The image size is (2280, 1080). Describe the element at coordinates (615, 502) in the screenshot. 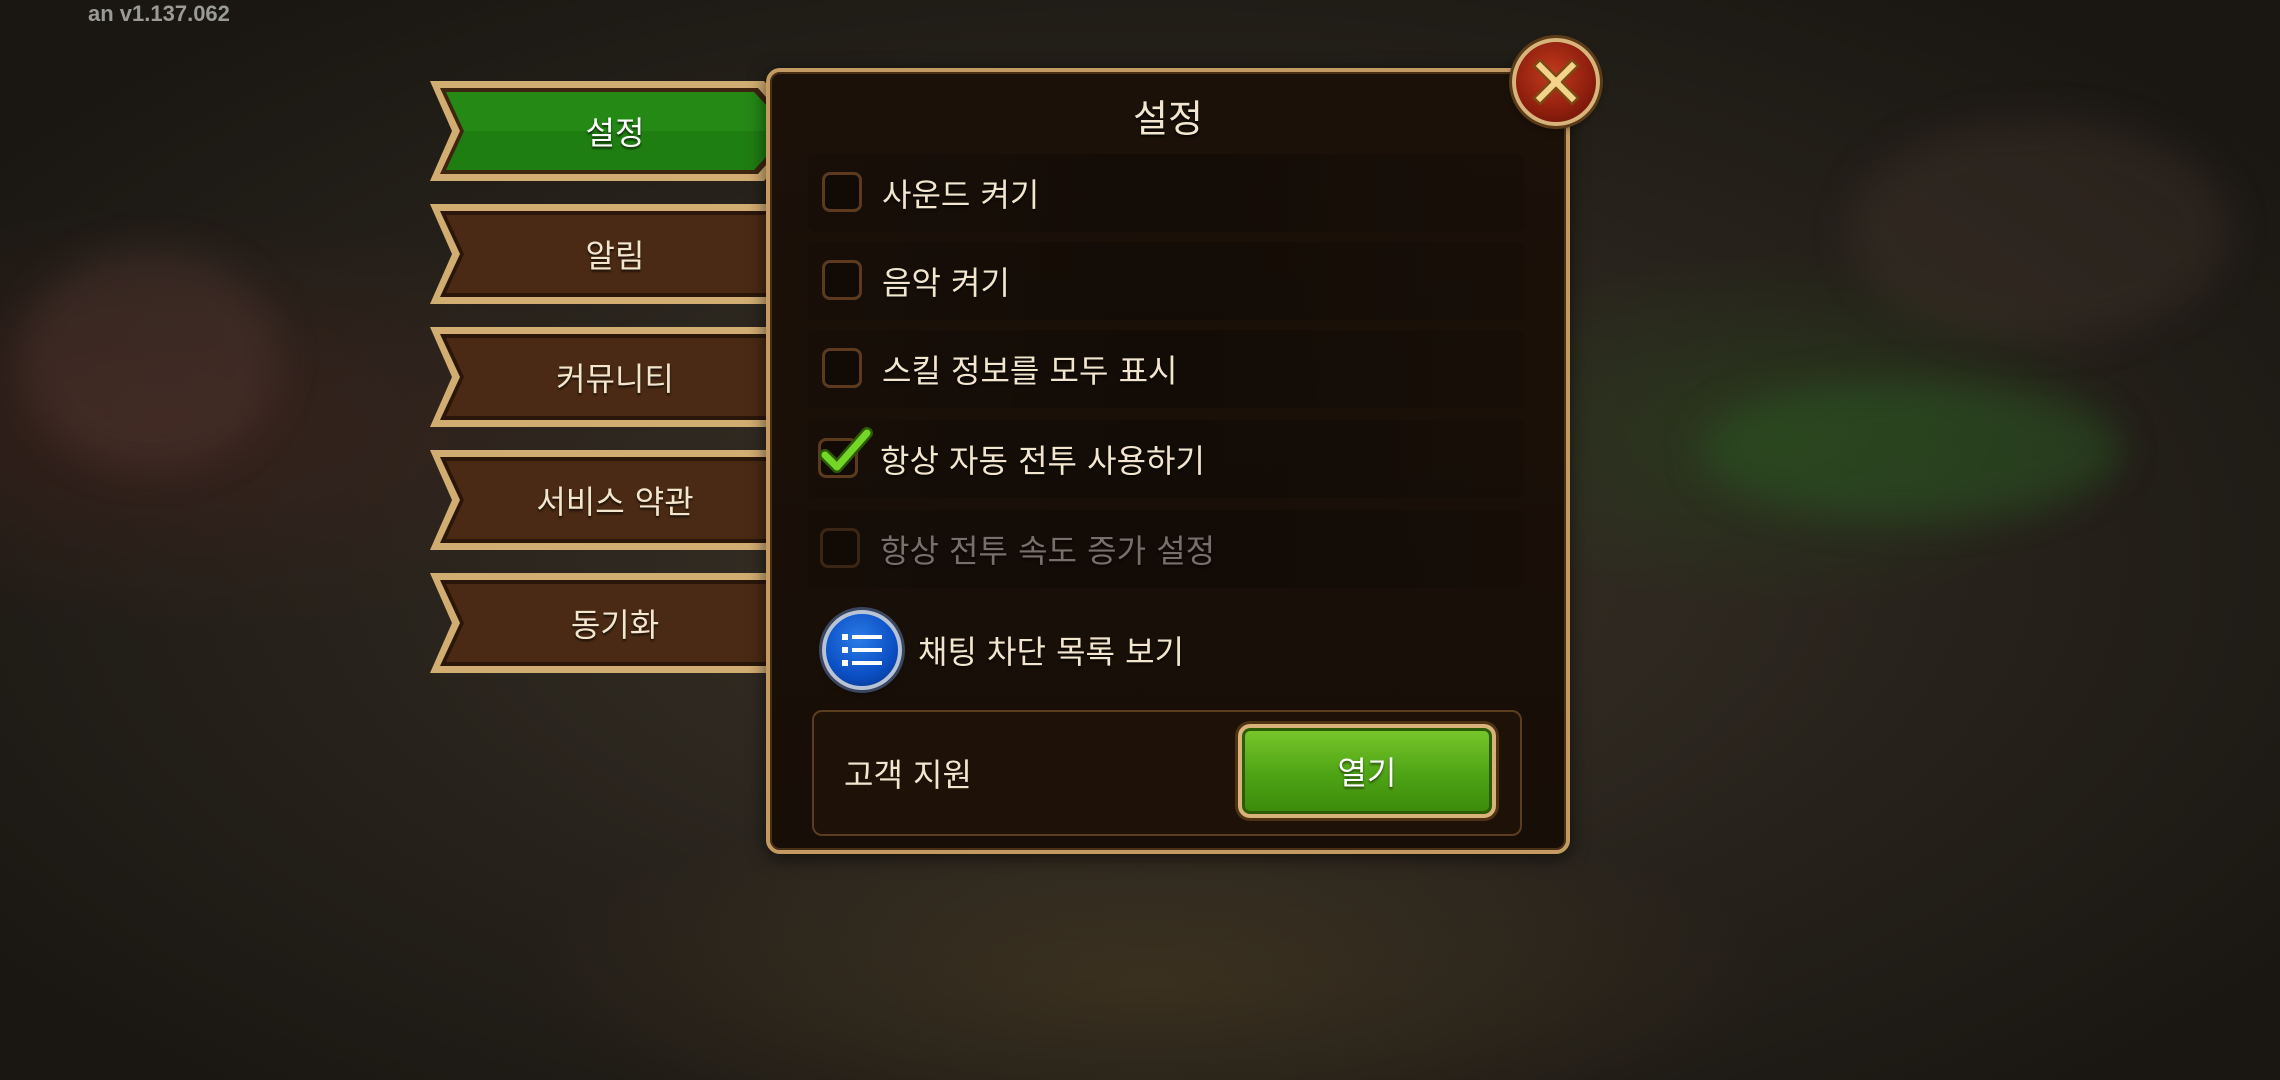

I see `tab-label: 서비스 약관` at that location.